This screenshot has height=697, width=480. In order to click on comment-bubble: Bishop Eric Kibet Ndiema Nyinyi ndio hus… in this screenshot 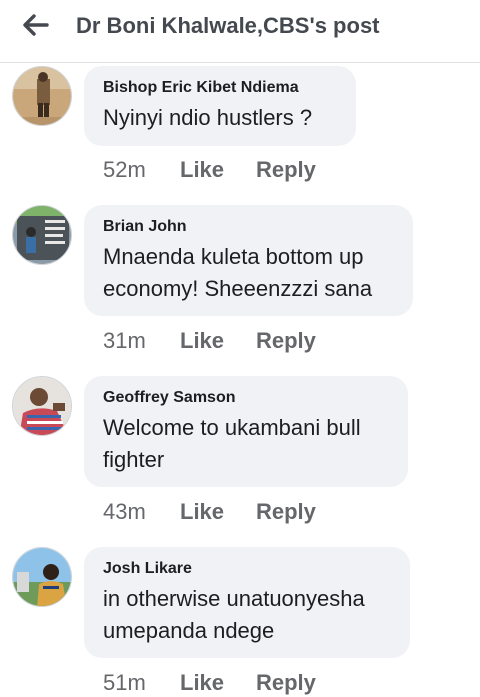, I will do `click(220, 106)`.